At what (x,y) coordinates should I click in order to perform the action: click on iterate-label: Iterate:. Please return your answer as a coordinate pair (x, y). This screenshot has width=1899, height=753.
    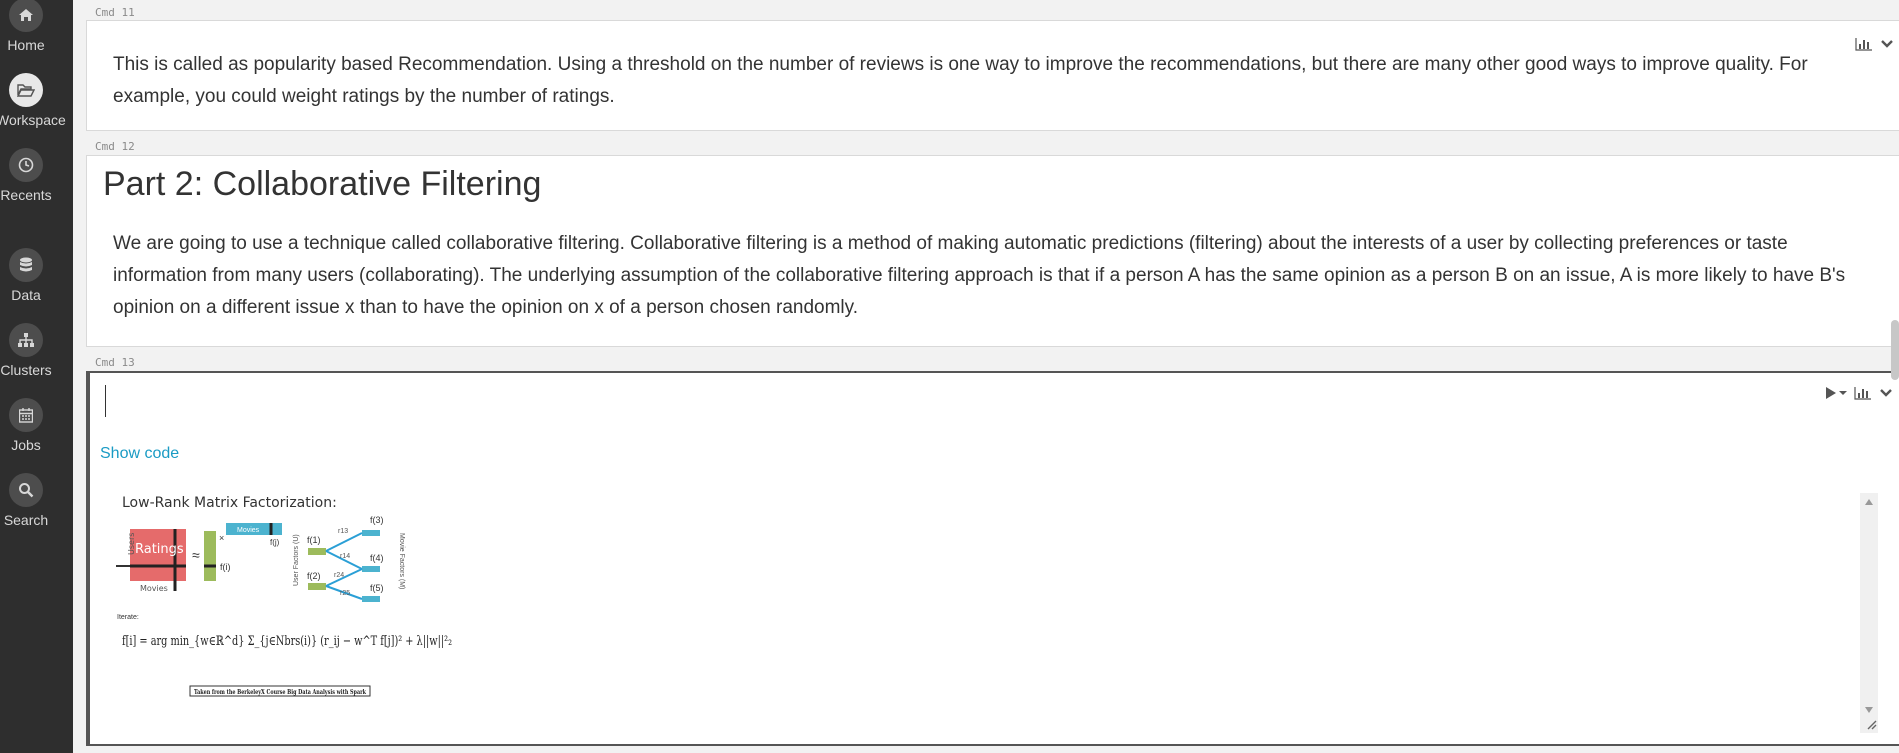
    Looking at the image, I should click on (128, 617).